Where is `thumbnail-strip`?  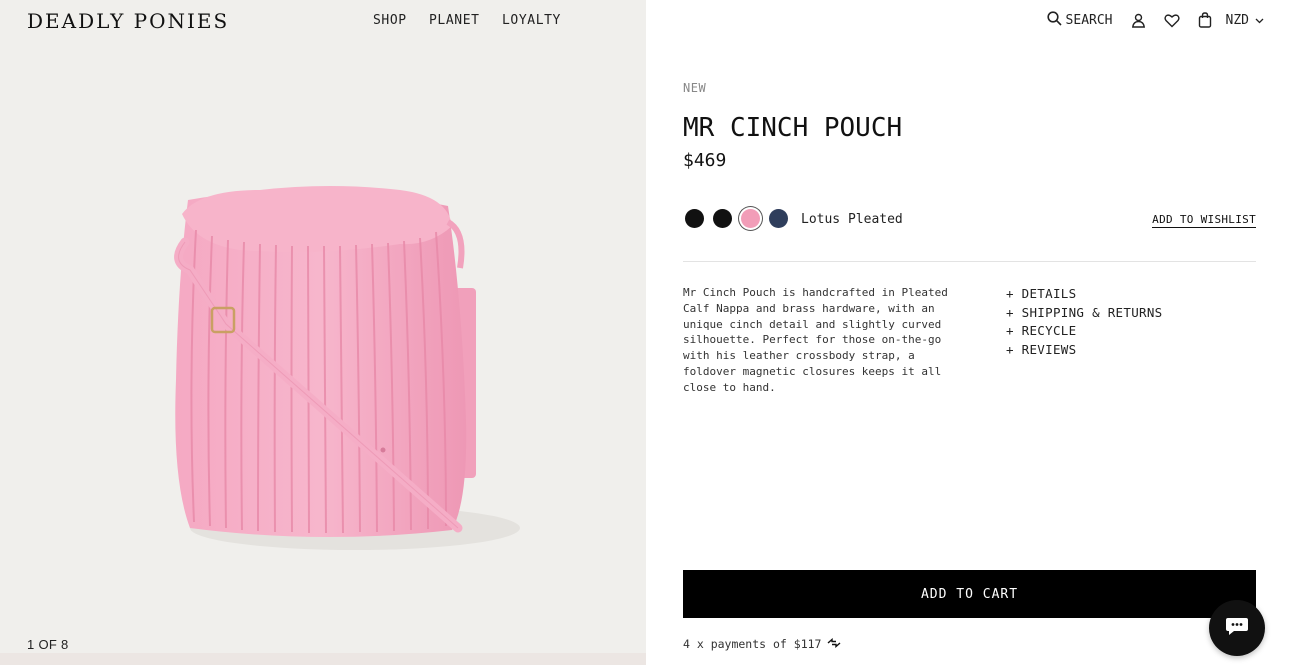
thumbnail-strip is located at coordinates (323, 659).